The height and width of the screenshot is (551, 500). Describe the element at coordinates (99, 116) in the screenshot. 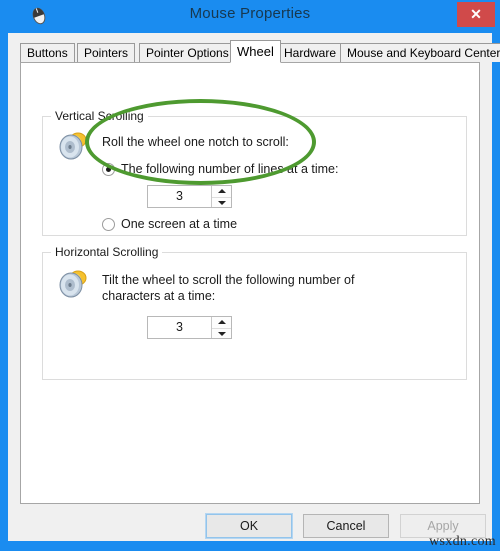

I see `vertical-scrolling-title: Vertical Scrolling` at that location.